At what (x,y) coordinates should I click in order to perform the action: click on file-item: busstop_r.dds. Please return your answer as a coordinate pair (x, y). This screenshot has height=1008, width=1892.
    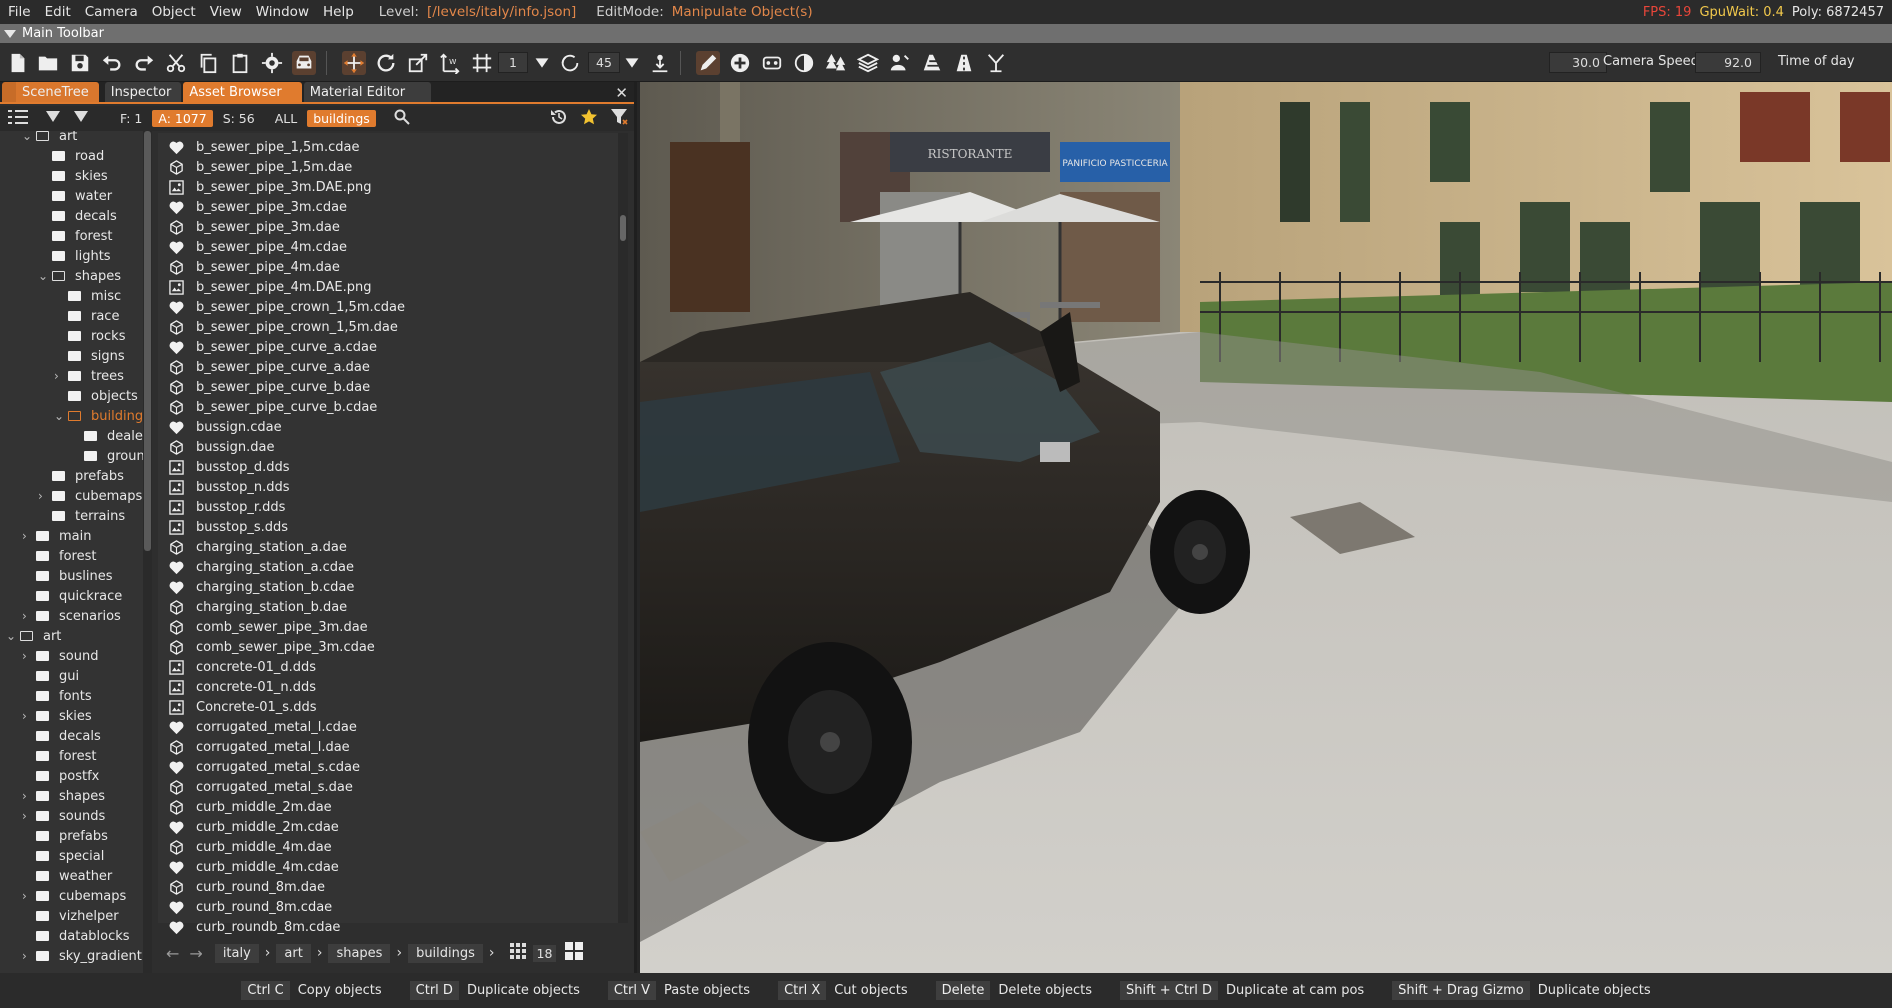
    Looking at the image, I should click on (226, 507).